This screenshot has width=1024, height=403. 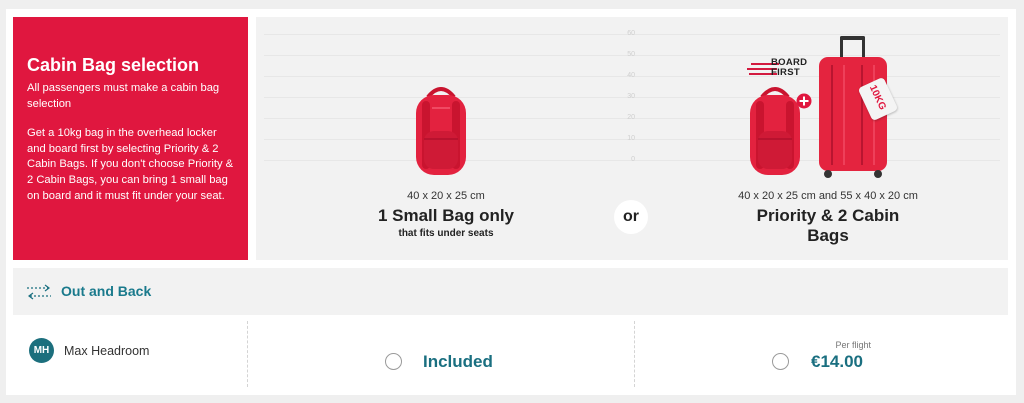 What do you see at coordinates (510, 291) in the screenshot?
I see `route-header: Out and Back` at bounding box center [510, 291].